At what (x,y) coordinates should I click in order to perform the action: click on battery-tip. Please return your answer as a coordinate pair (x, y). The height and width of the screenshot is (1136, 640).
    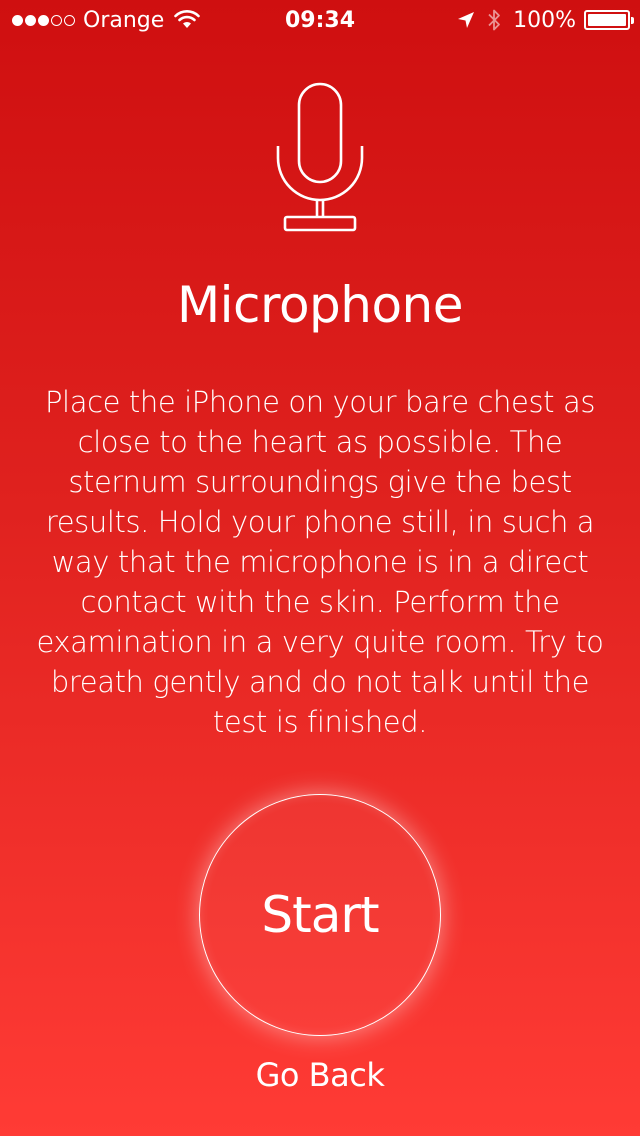
    Looking at the image, I should click on (632, 20).